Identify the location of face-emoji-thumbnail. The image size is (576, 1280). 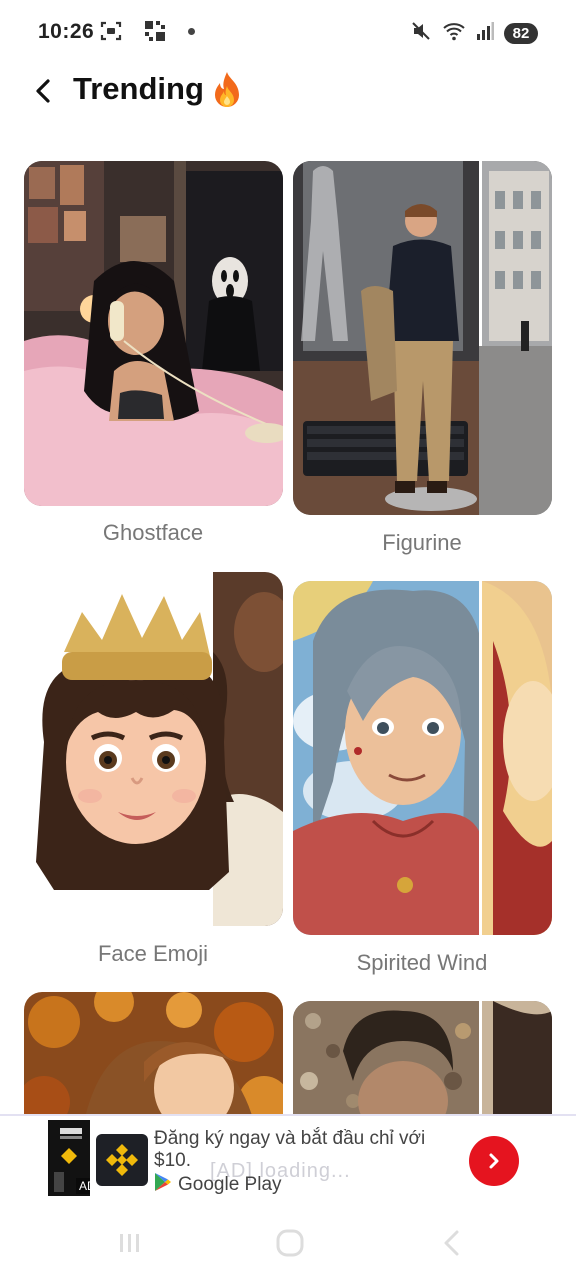
(153, 749).